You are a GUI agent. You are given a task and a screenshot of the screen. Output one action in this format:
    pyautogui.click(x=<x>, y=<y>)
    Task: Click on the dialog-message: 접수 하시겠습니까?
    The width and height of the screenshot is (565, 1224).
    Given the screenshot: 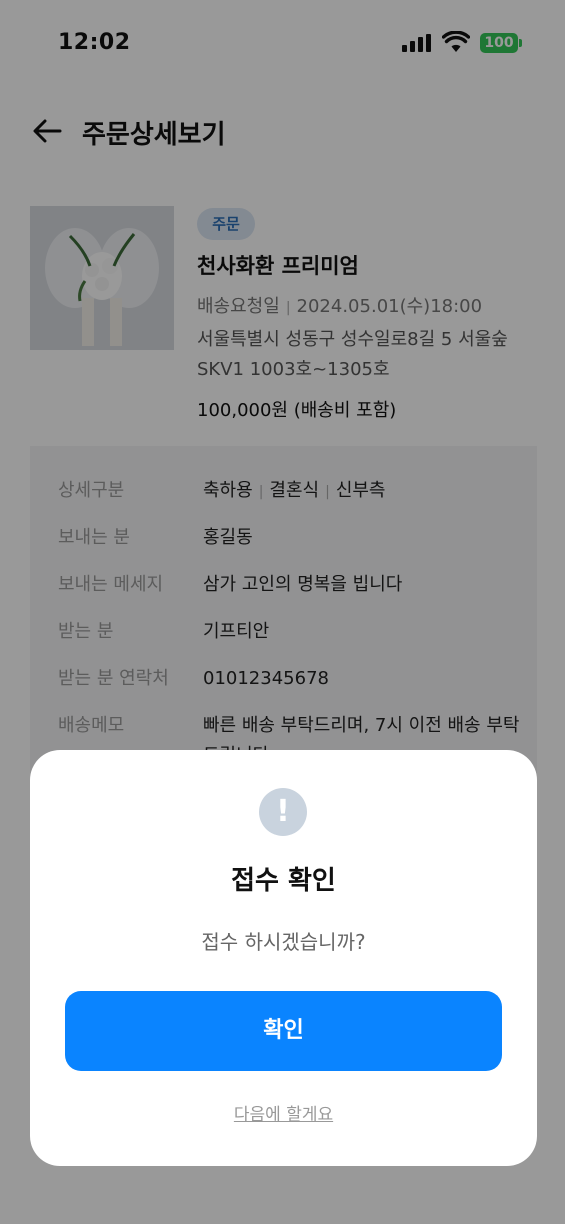 What is the action you would take?
    pyautogui.click(x=283, y=942)
    